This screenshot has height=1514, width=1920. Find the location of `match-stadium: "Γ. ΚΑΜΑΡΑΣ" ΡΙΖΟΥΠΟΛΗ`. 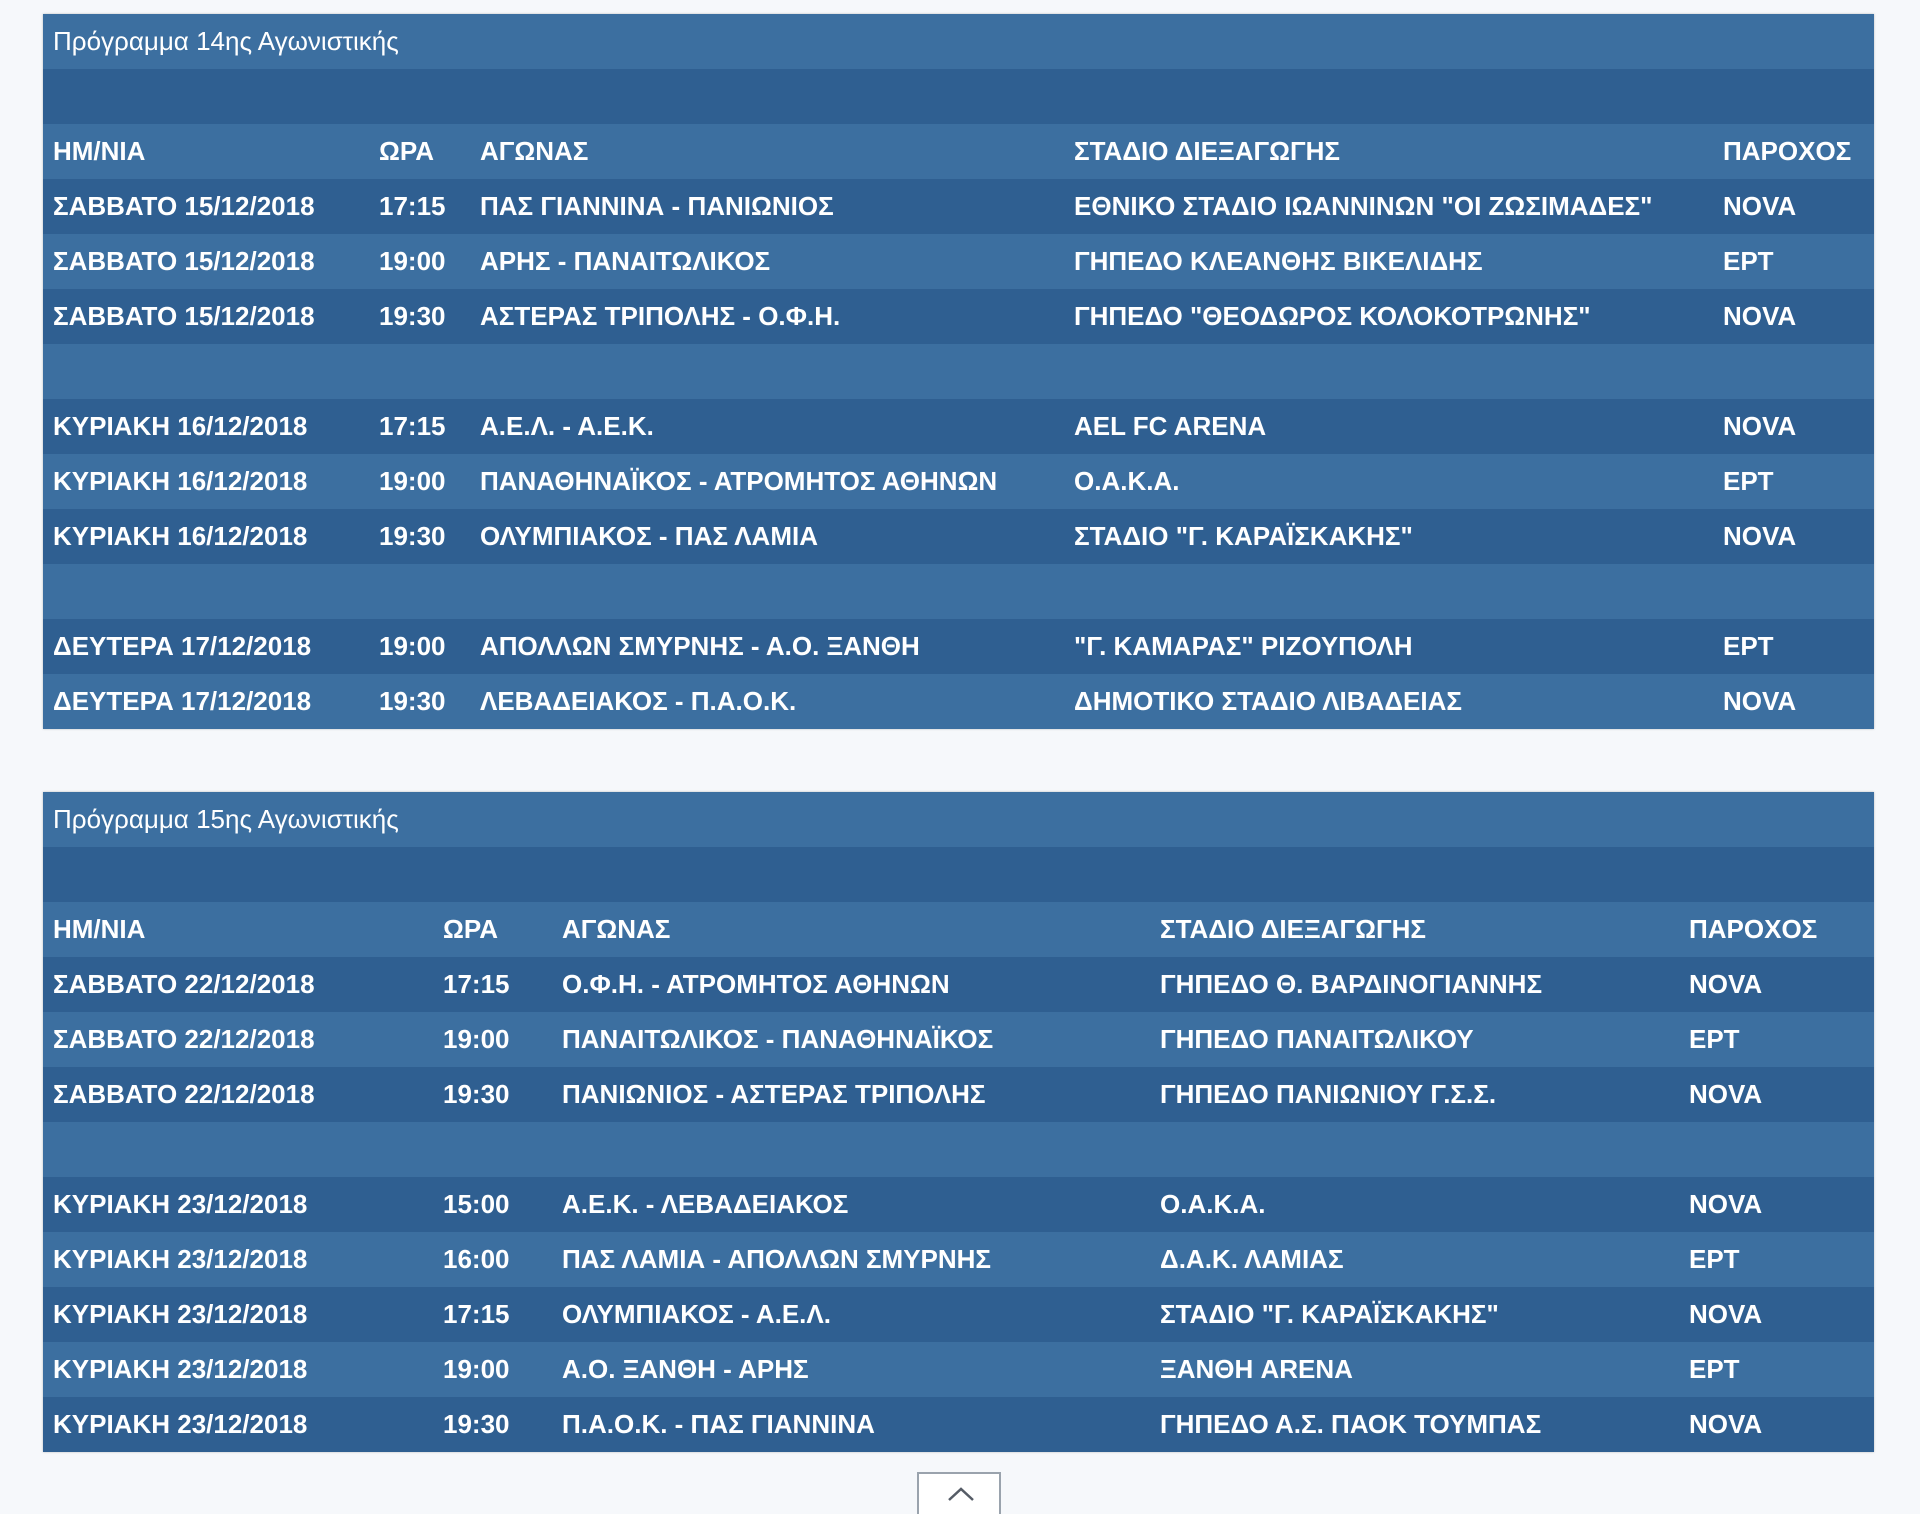

match-stadium: "Γ. ΚΑΜΑΡΑΣ" ΡΙΖΟΥΠΟΛΗ is located at coordinates (1388, 646).